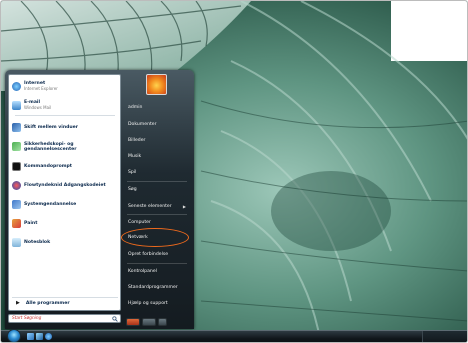 The width and height of the screenshot is (468, 343). Describe the element at coordinates (66, 105) in the screenshot. I see `pinned-email: E-mail Windows Mail` at that location.